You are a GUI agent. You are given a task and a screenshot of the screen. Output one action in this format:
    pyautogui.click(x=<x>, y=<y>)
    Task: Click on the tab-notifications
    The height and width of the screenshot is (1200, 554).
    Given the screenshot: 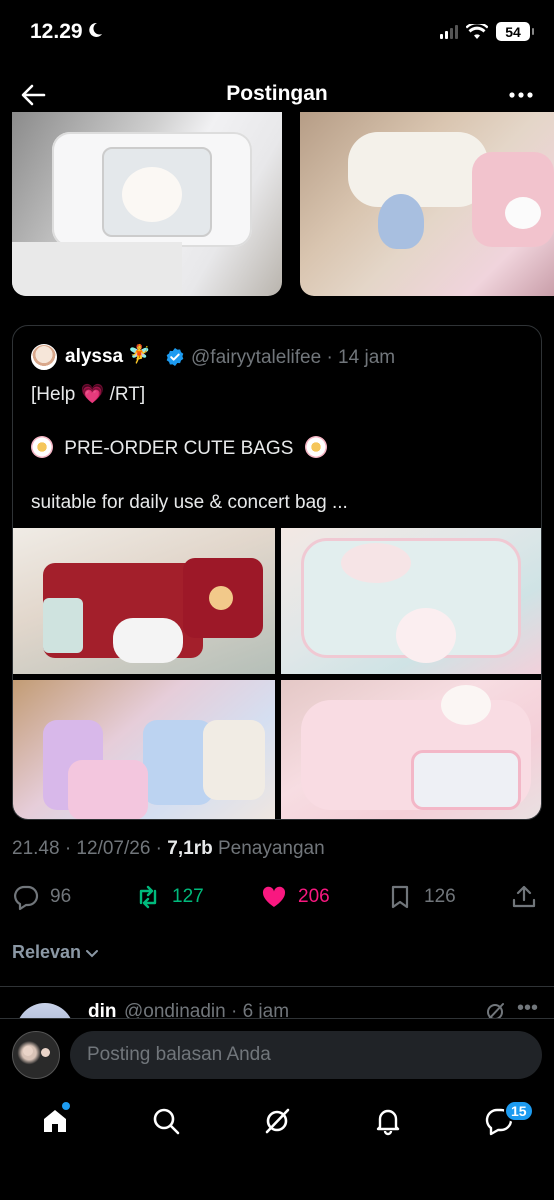 What is the action you would take?
    pyautogui.click(x=389, y=1122)
    